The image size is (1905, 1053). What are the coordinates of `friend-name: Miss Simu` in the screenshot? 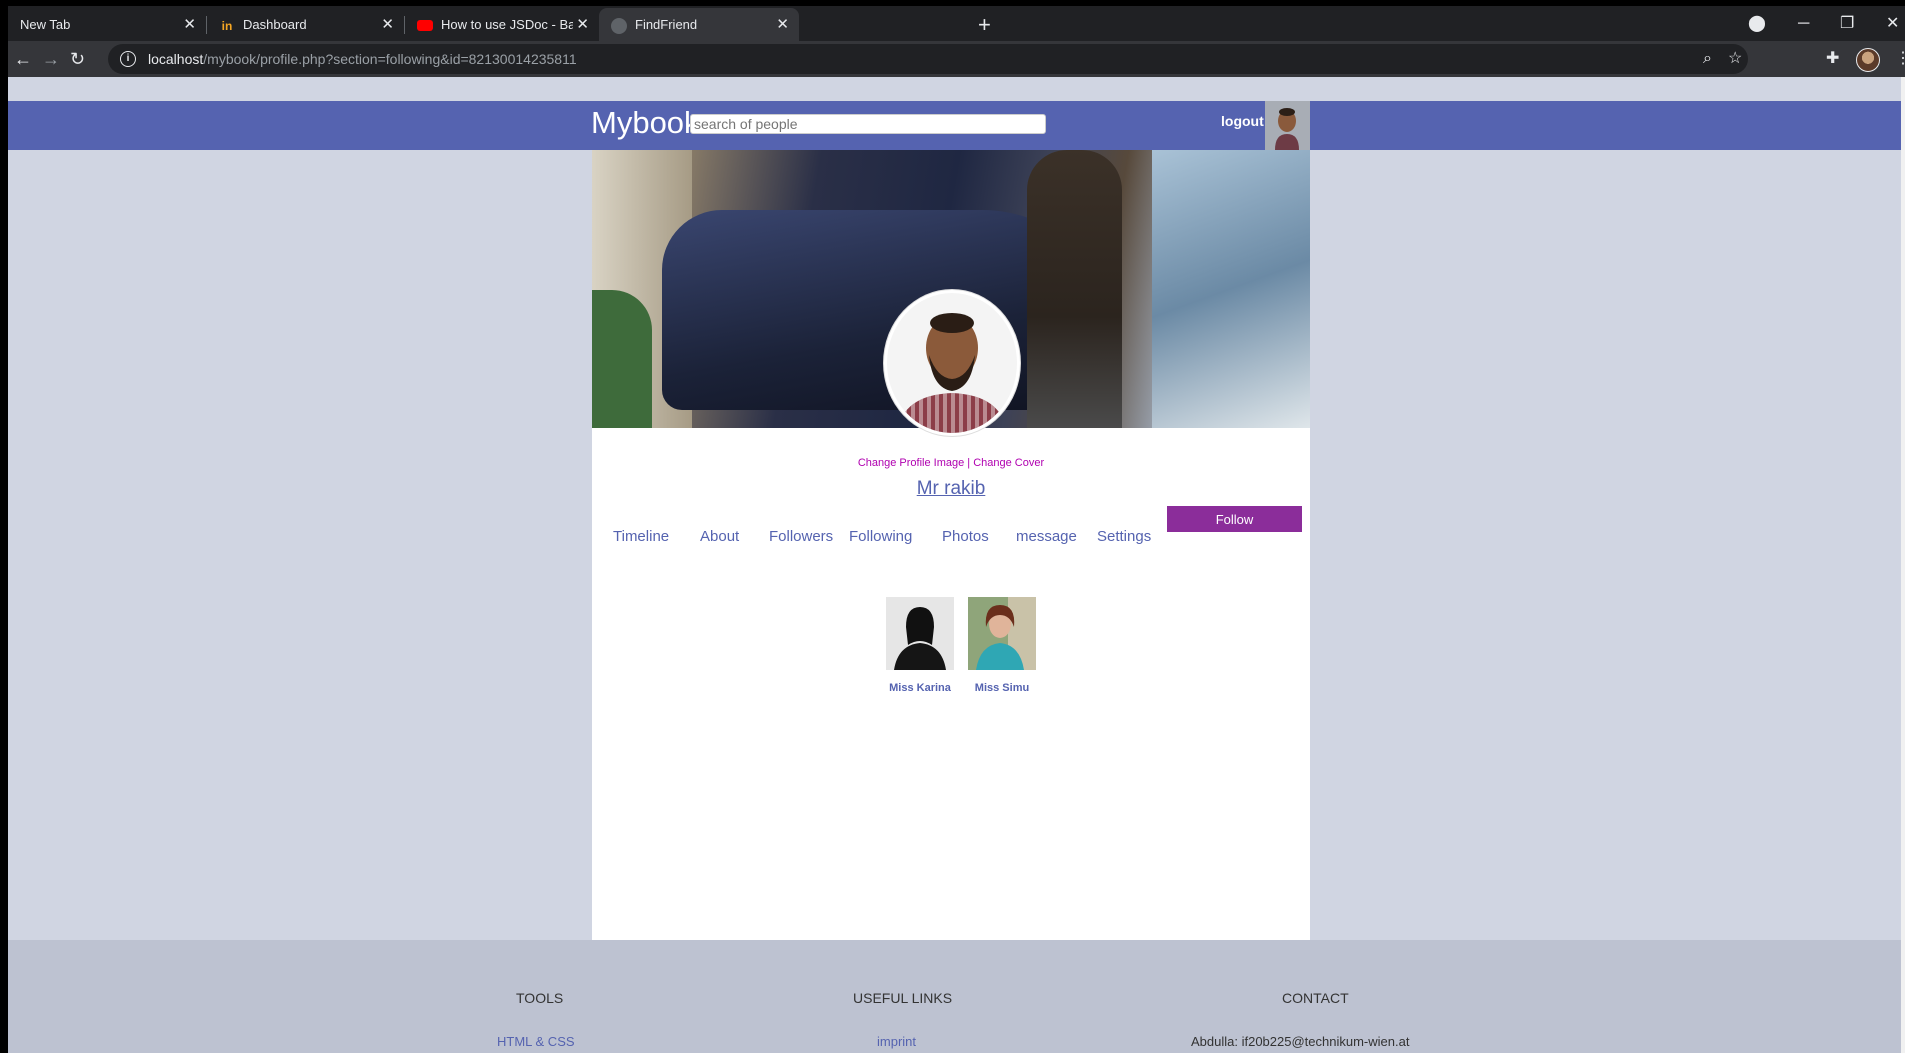 It's located at (1002, 688).